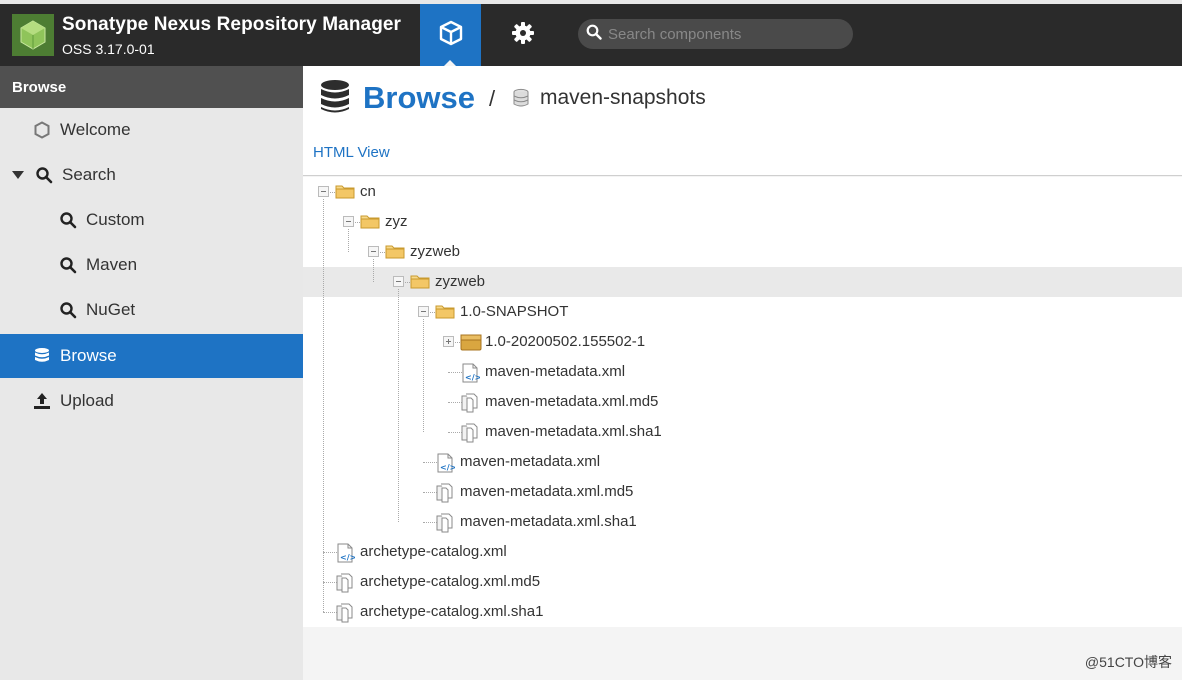 This screenshot has height=680, width=1182. I want to click on tree-node-label: archetype-catalog.xml, so click(433, 551).